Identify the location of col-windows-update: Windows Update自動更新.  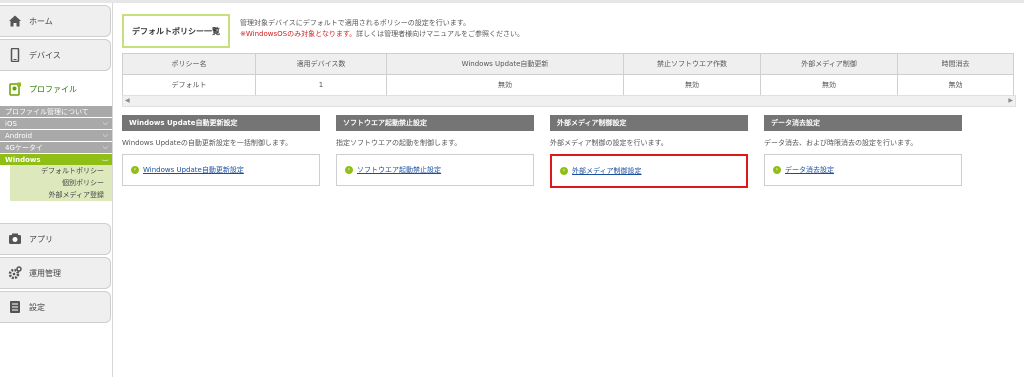
(505, 64).